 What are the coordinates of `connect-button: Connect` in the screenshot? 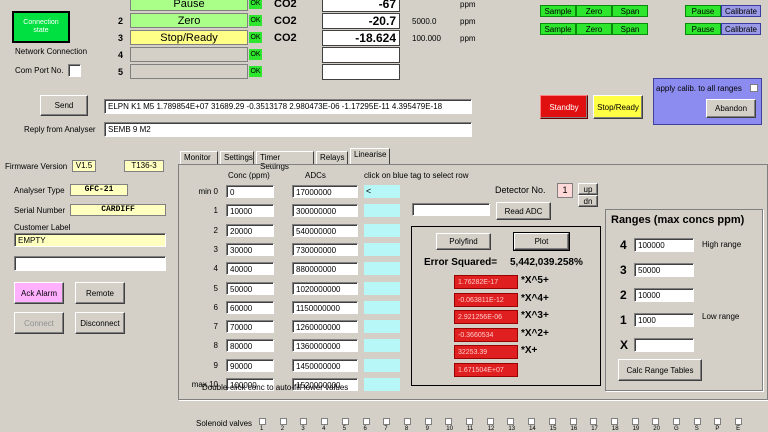 It's located at (39, 323).